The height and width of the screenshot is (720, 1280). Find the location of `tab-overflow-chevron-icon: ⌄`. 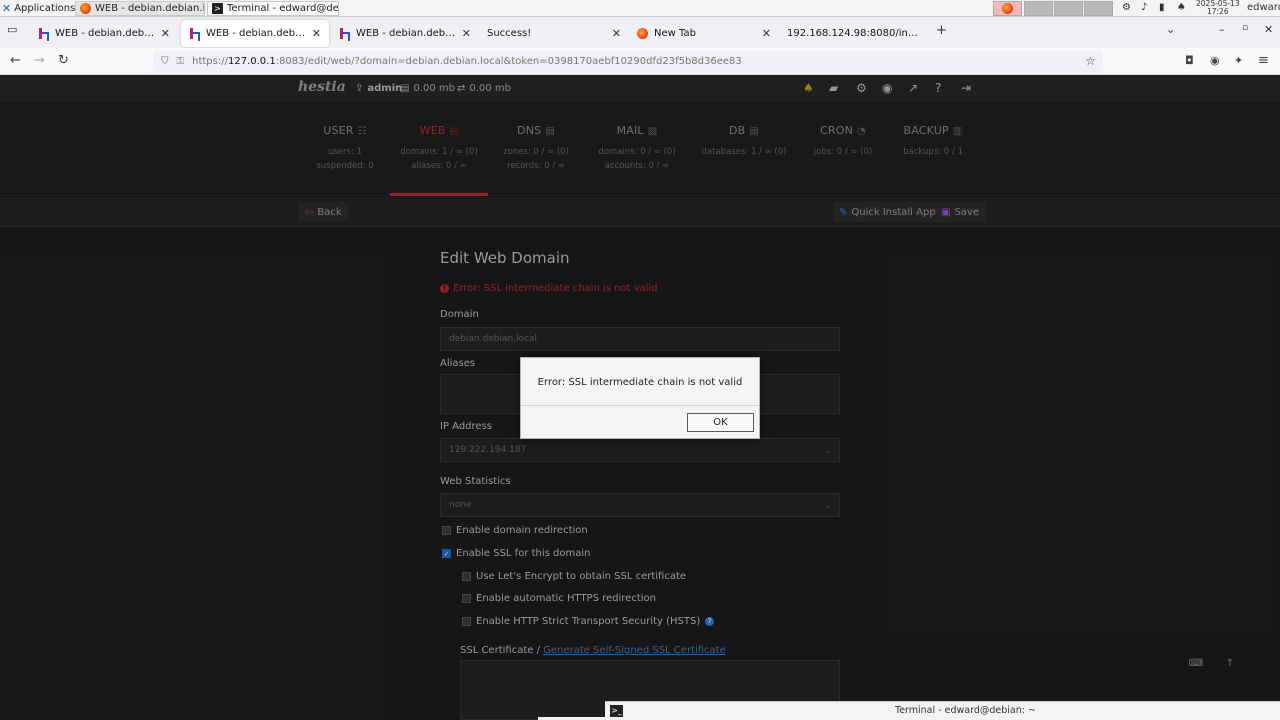

tab-overflow-chevron-icon: ⌄ is located at coordinates (1170, 29).